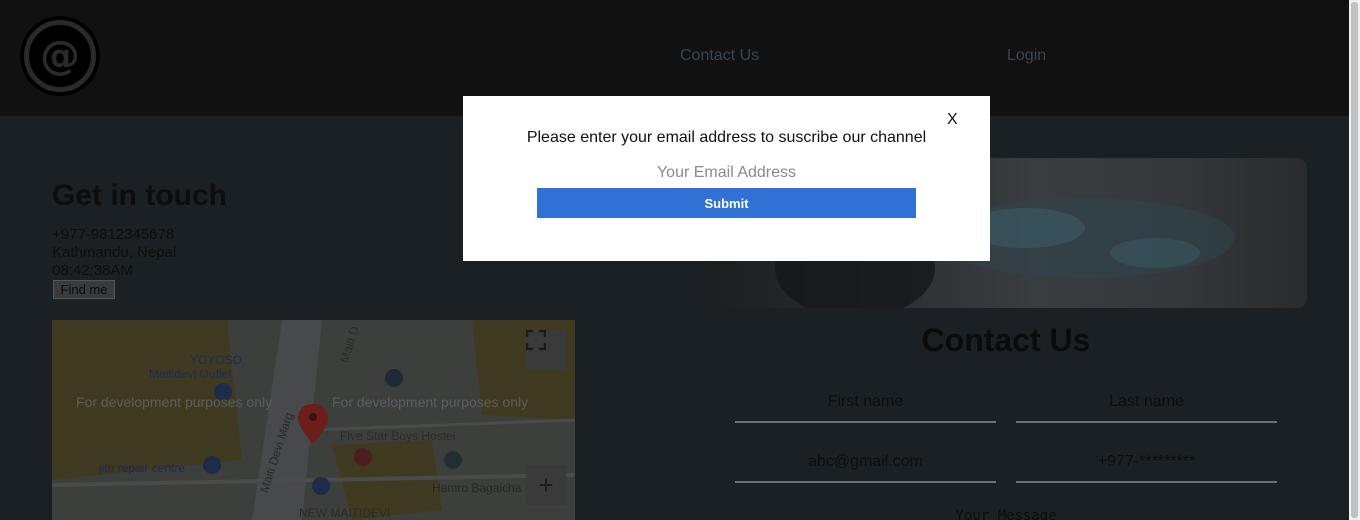 This screenshot has height=520, width=1360. I want to click on at-sign-logo-icon: @, so click(60, 56).